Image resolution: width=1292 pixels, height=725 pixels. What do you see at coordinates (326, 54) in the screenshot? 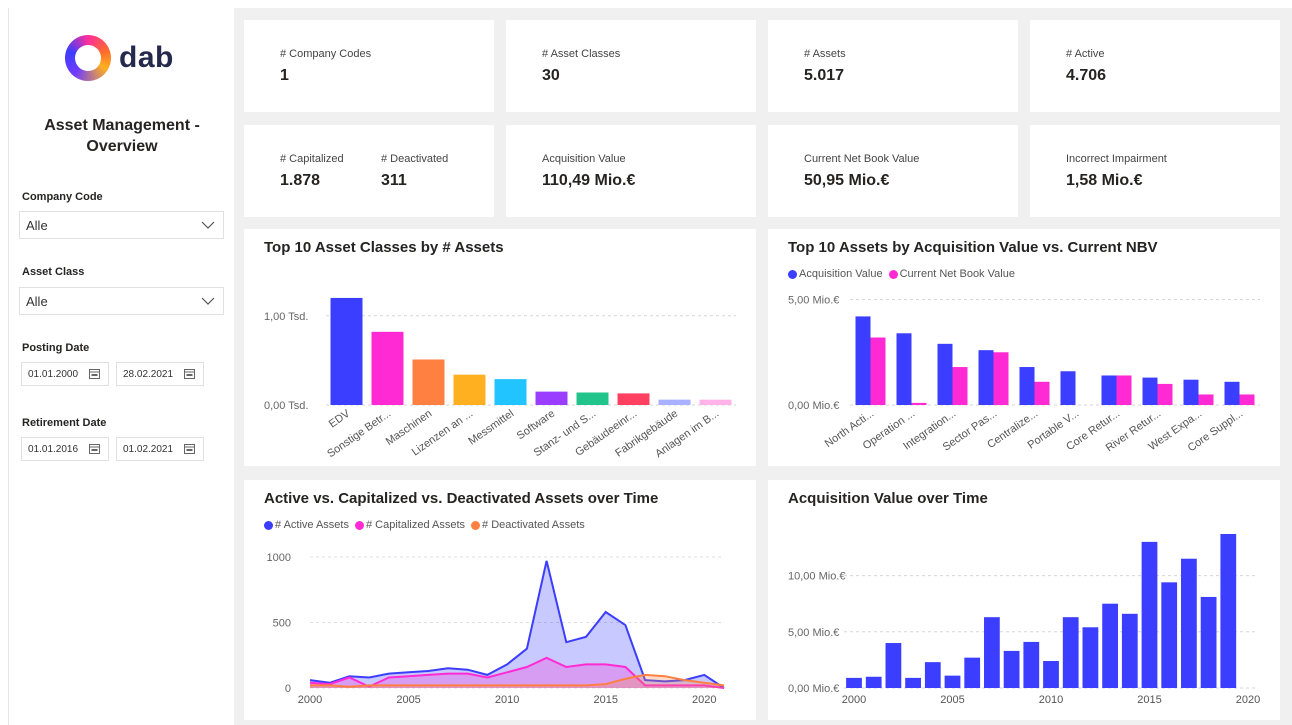
I see `kpi-label: # Company Codes` at bounding box center [326, 54].